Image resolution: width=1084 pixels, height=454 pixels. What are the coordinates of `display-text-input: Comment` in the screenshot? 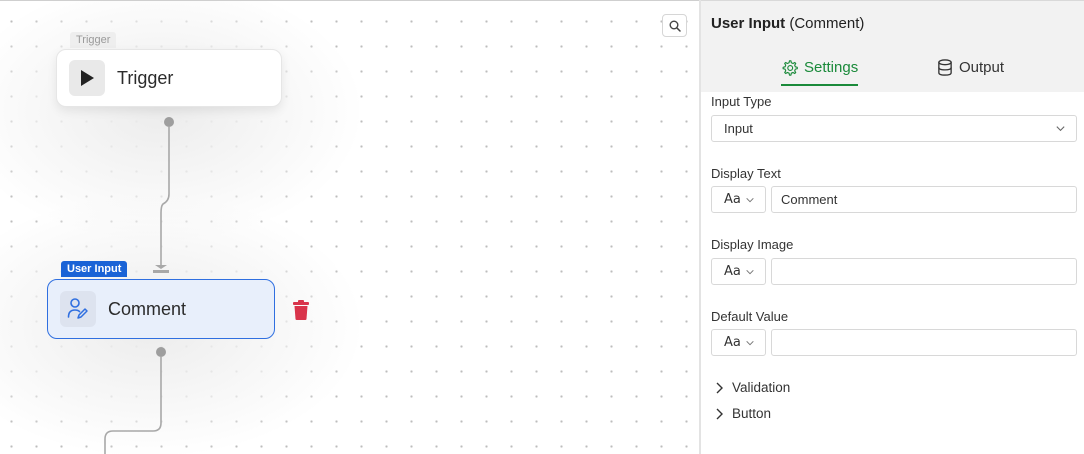 It's located at (924, 199).